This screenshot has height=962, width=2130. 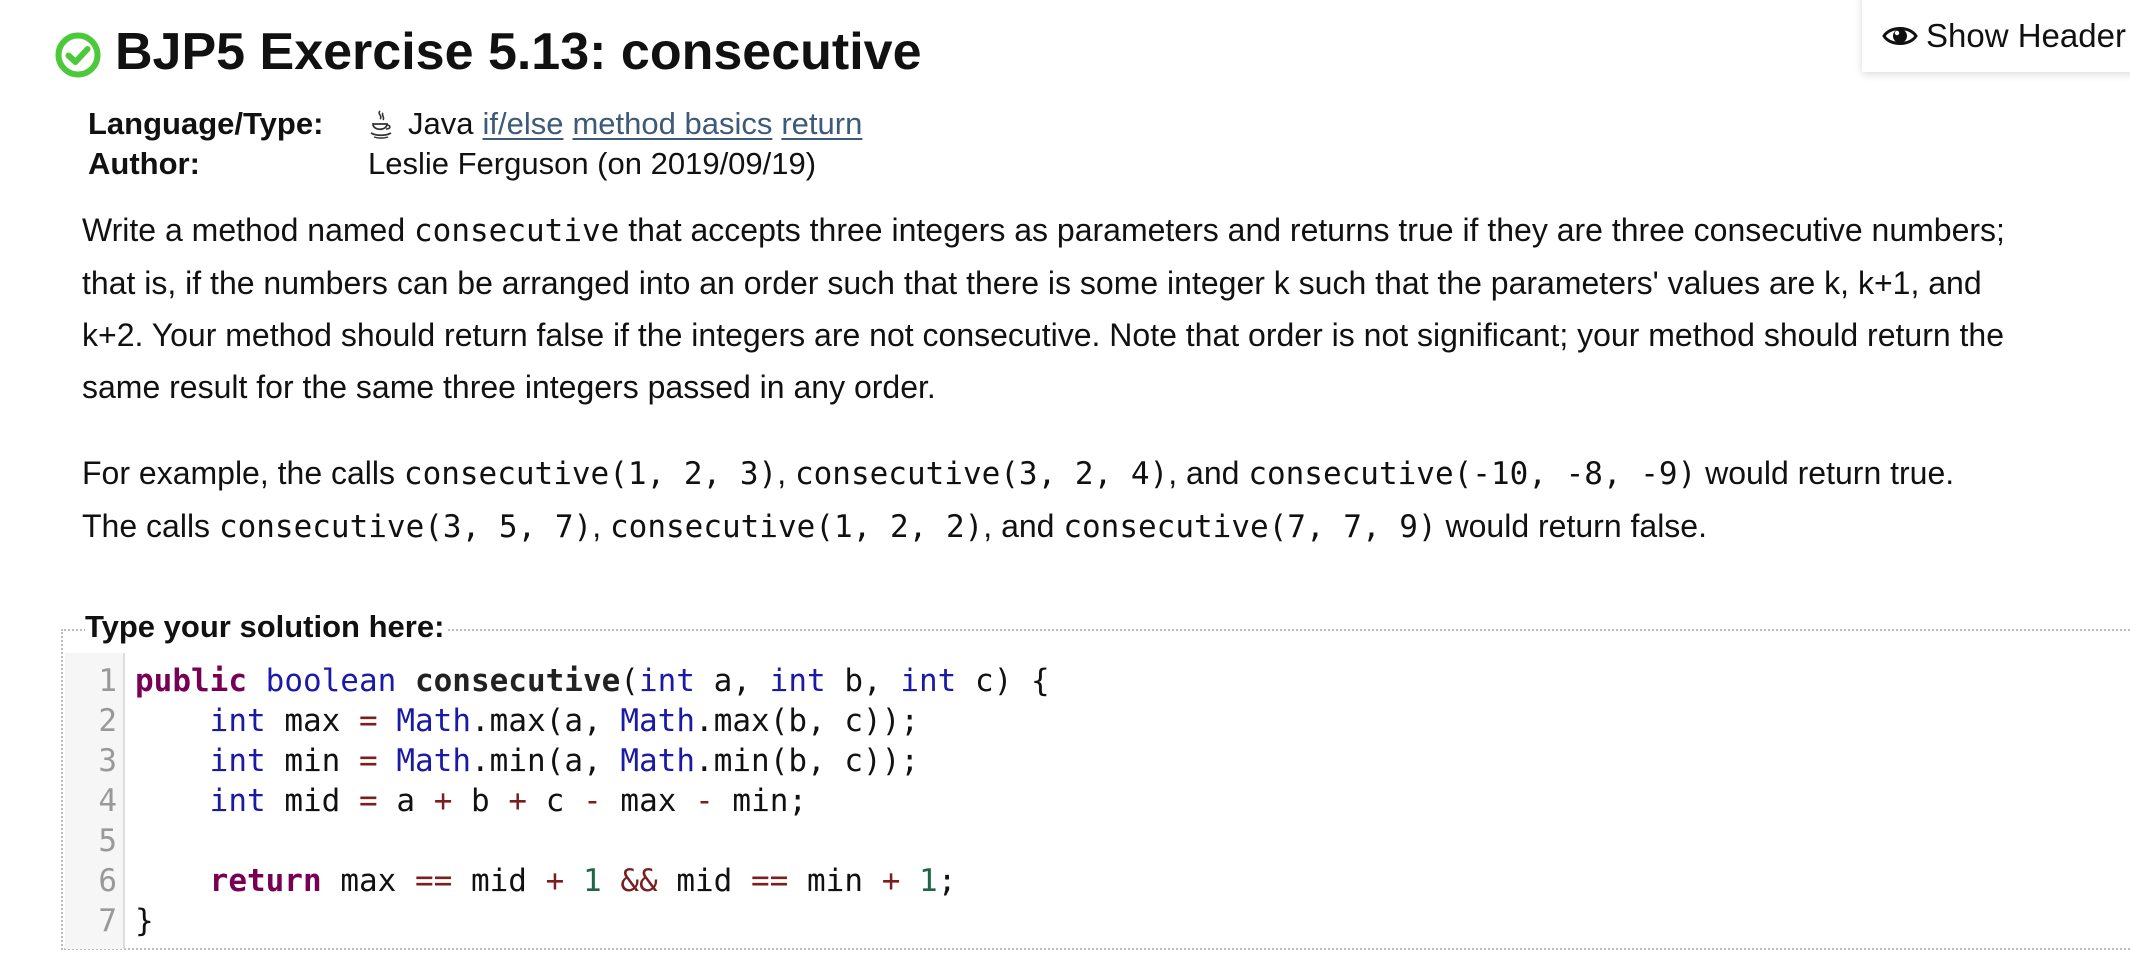 What do you see at coordinates (704, 881) in the screenshot?
I see `code-token: mid` at bounding box center [704, 881].